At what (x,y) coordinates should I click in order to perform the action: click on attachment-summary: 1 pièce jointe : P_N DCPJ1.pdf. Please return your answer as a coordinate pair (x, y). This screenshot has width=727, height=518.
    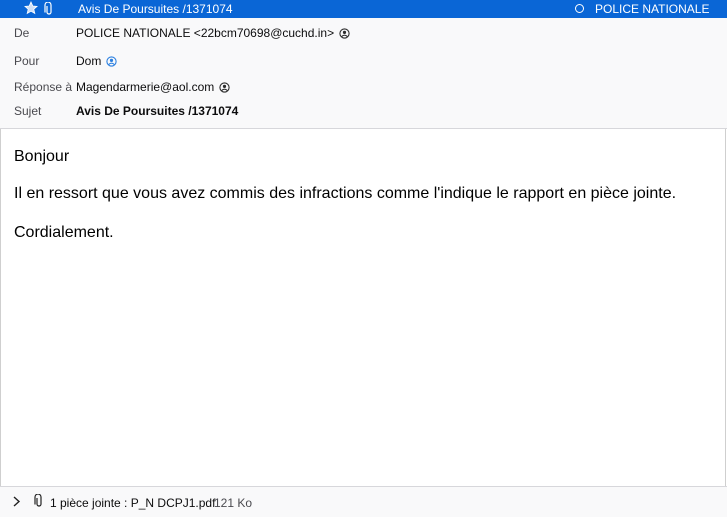
    Looking at the image, I should click on (132, 503).